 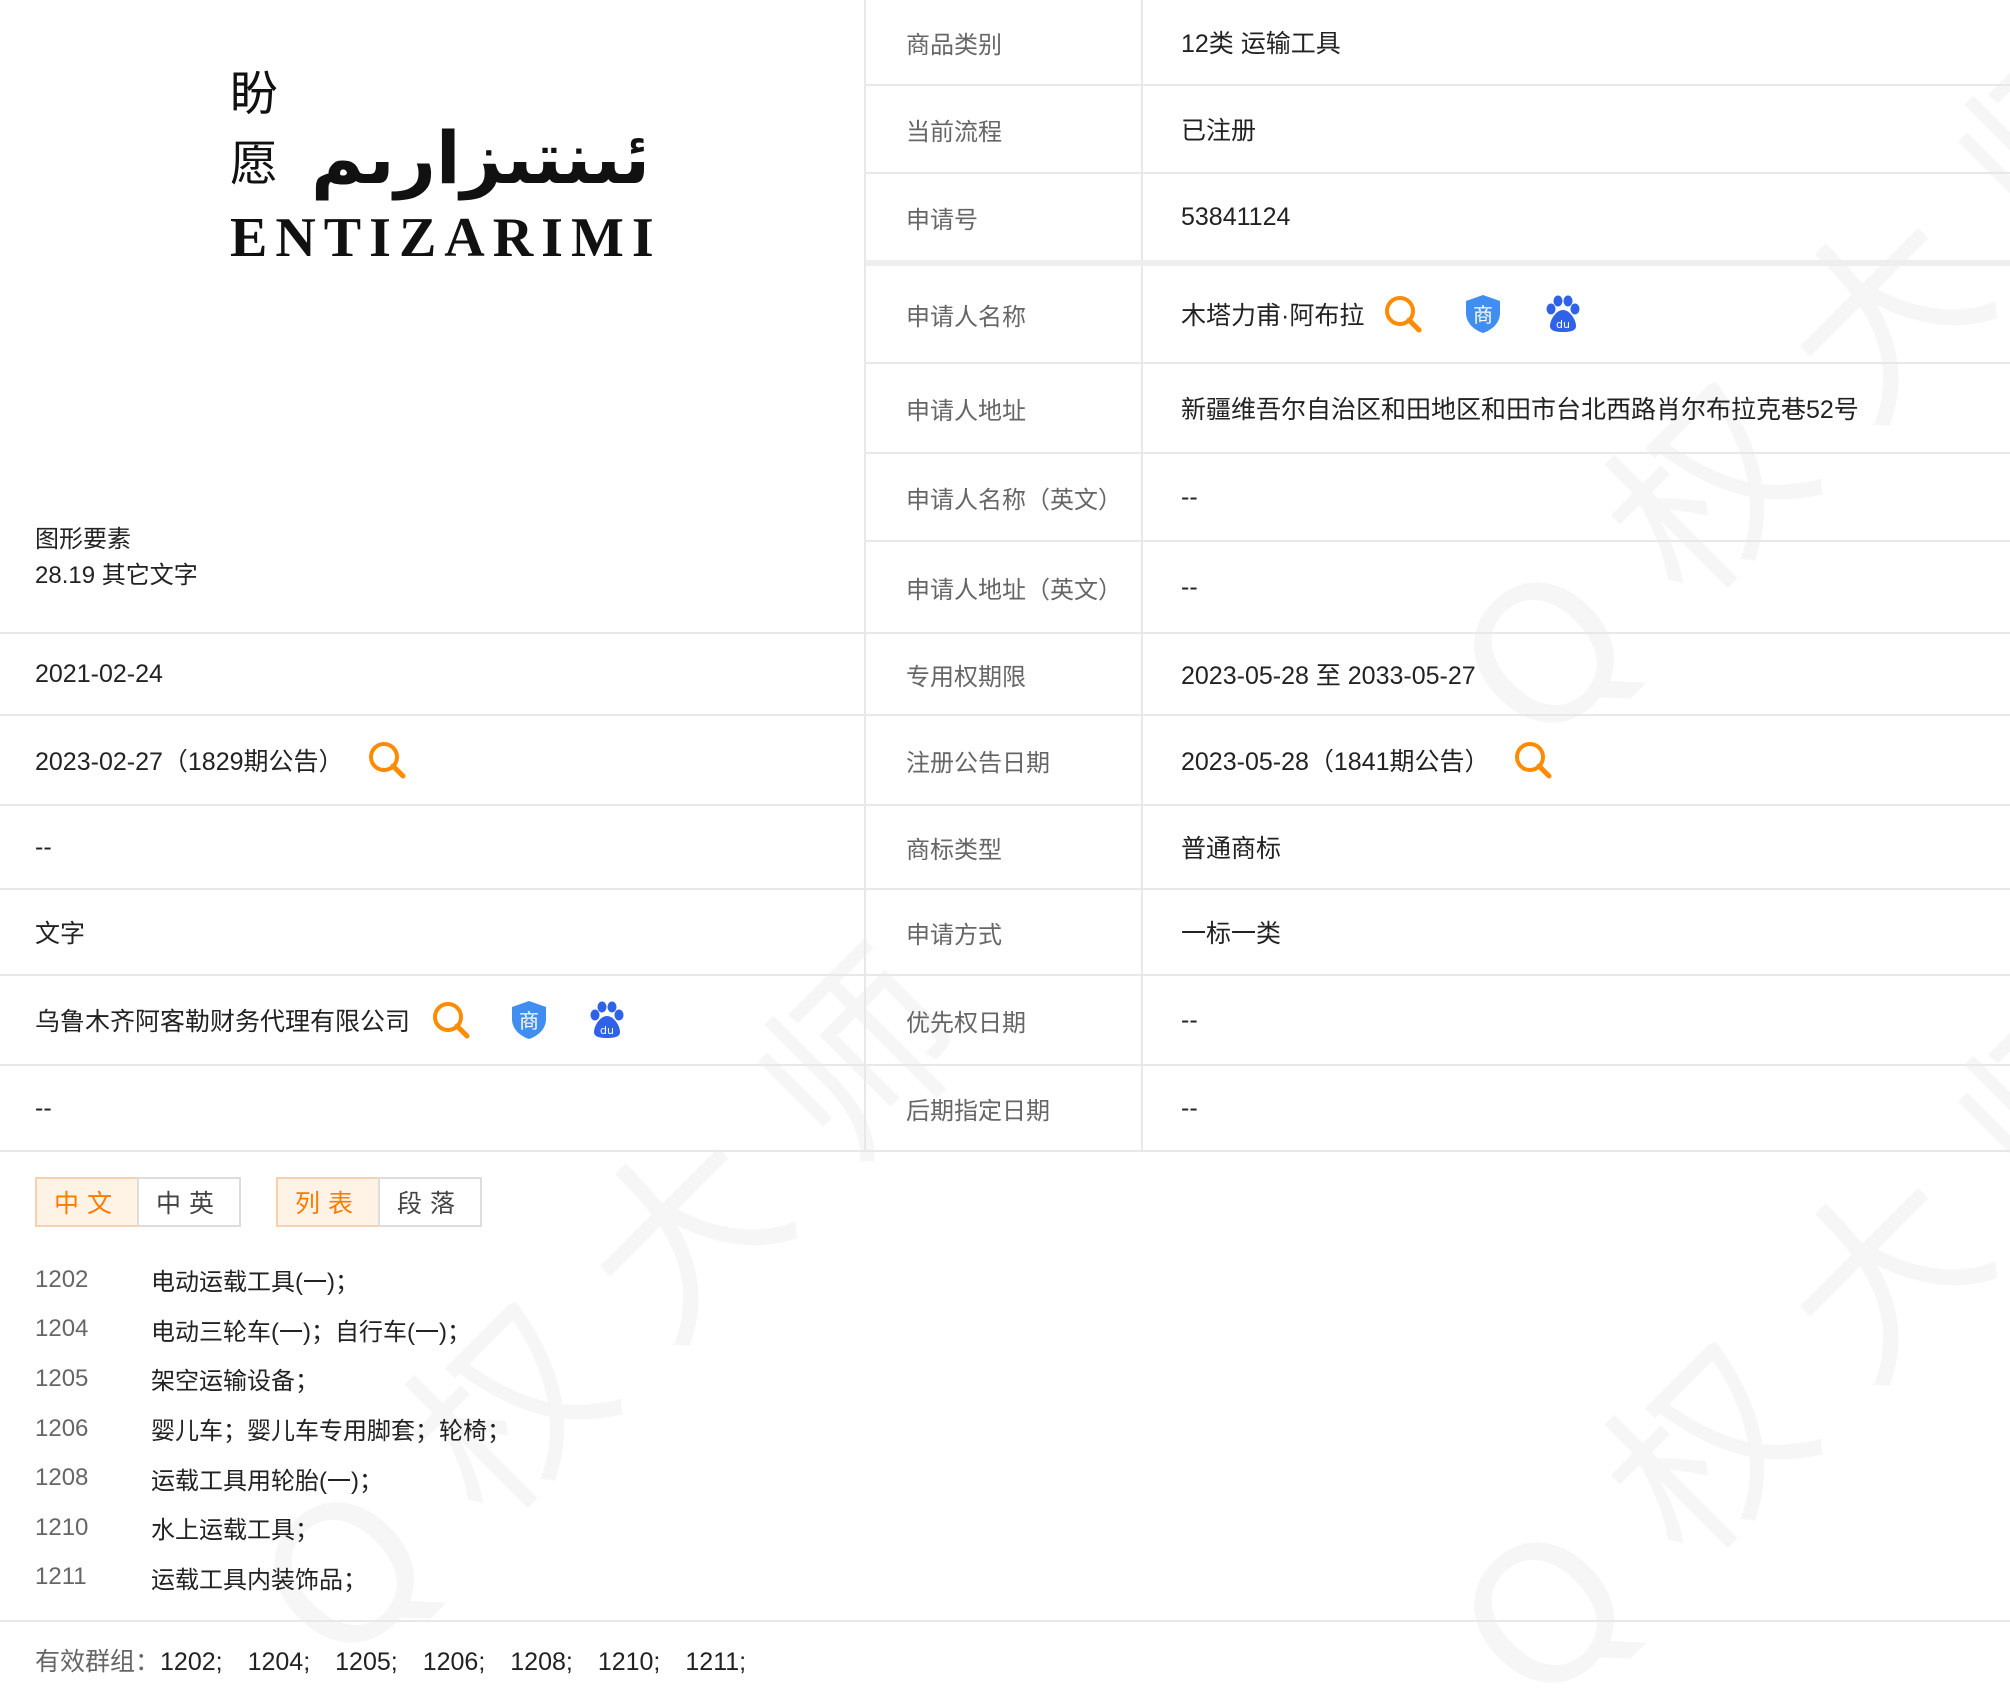 I want to click on info-row-exclusive-period: 专用权期限 2023-05-28 至 2033-05-27, so click(x=1438, y=675).